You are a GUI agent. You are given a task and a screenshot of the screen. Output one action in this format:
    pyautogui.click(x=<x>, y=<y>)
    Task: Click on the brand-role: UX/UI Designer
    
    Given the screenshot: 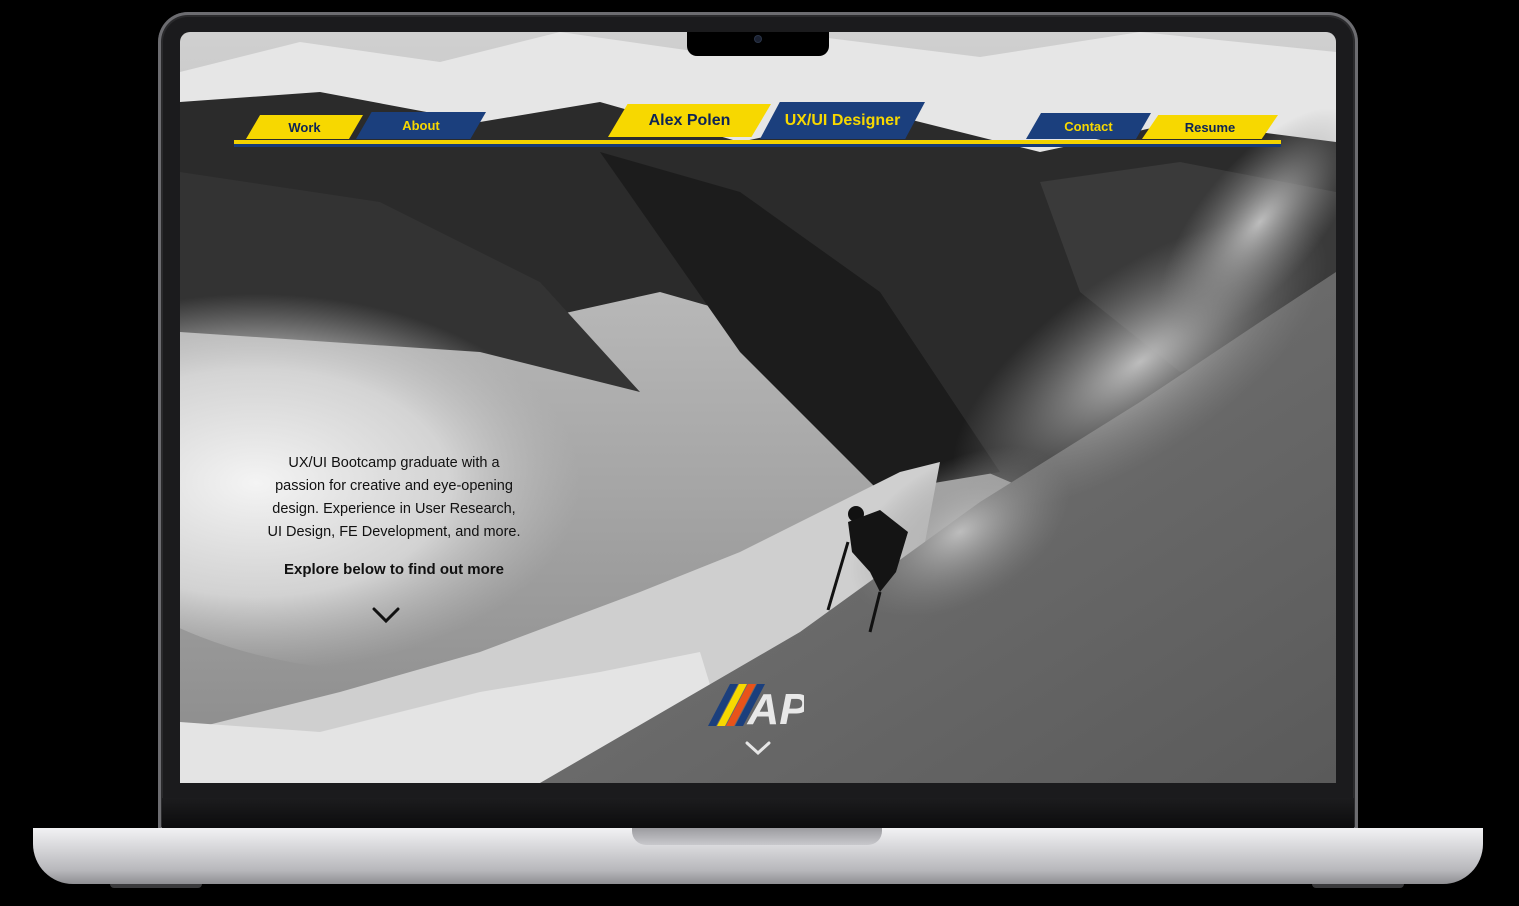 What is the action you would take?
    pyautogui.click(x=842, y=120)
    